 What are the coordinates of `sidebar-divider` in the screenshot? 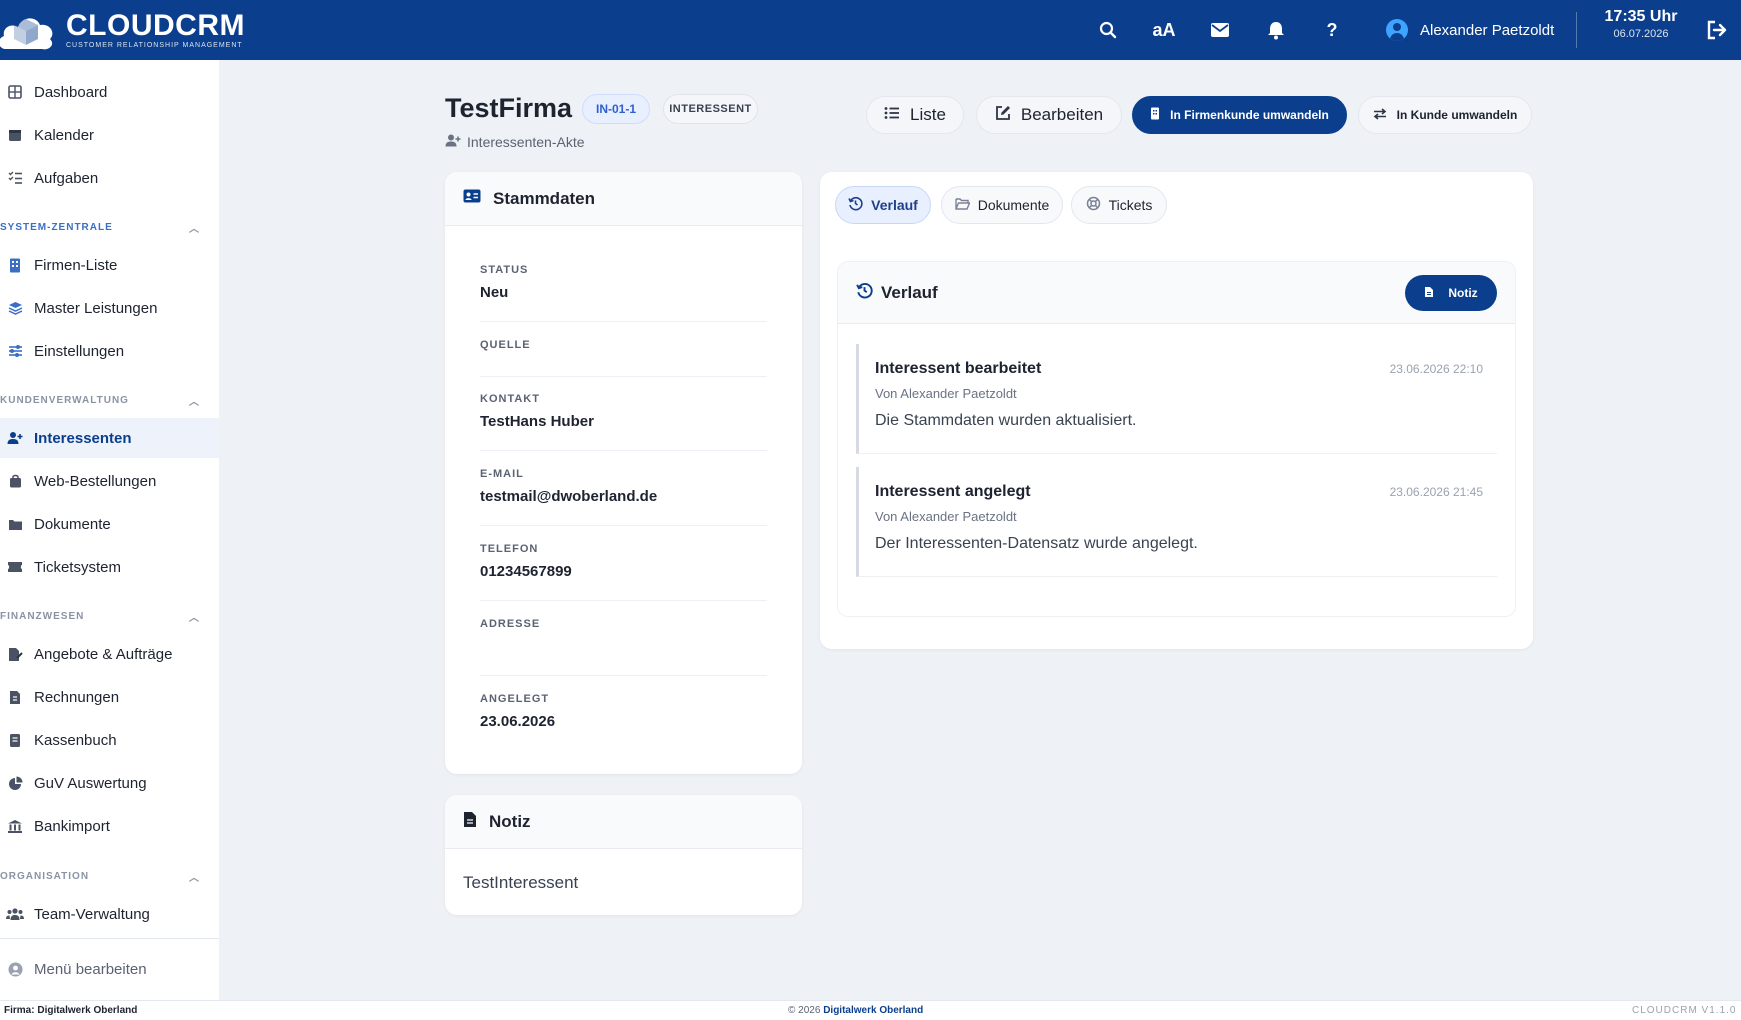 It's located at (109, 938).